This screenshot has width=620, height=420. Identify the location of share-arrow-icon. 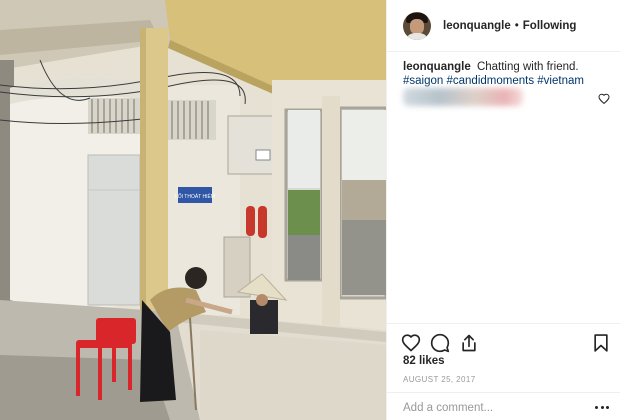
(469, 343).